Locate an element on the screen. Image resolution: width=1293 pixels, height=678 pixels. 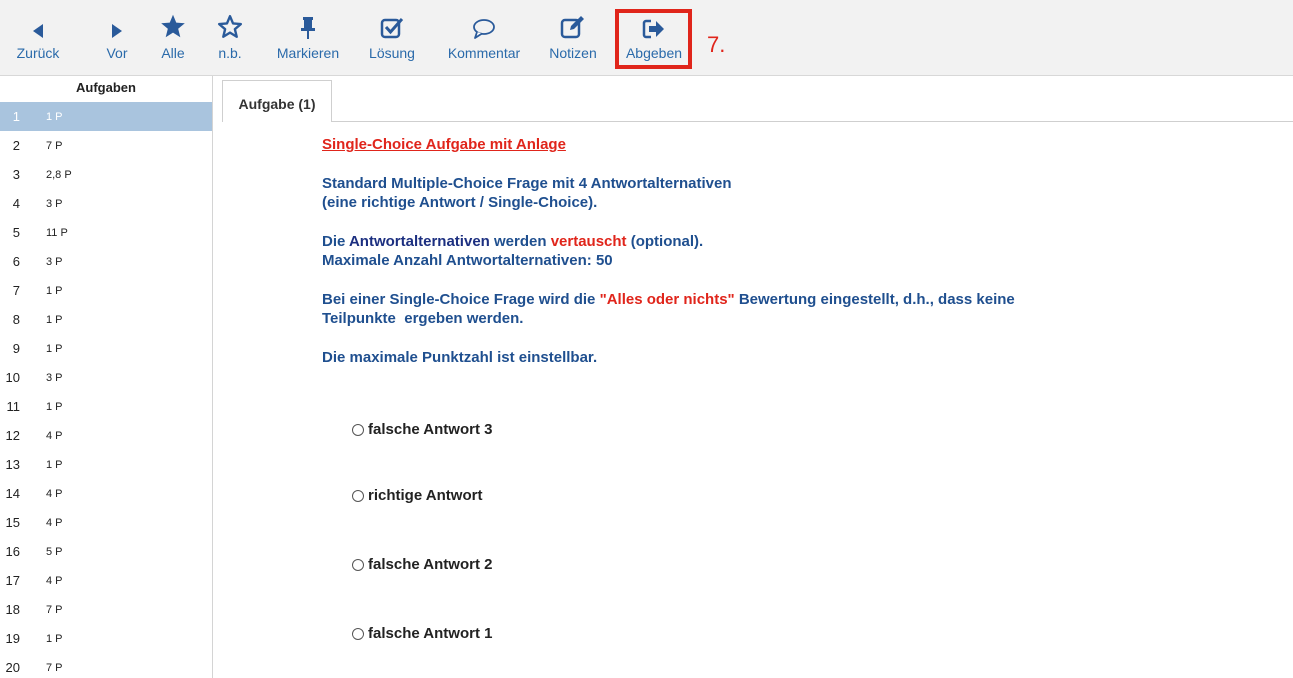
text-vertauscht: vertauscht is located at coordinates (588, 241).